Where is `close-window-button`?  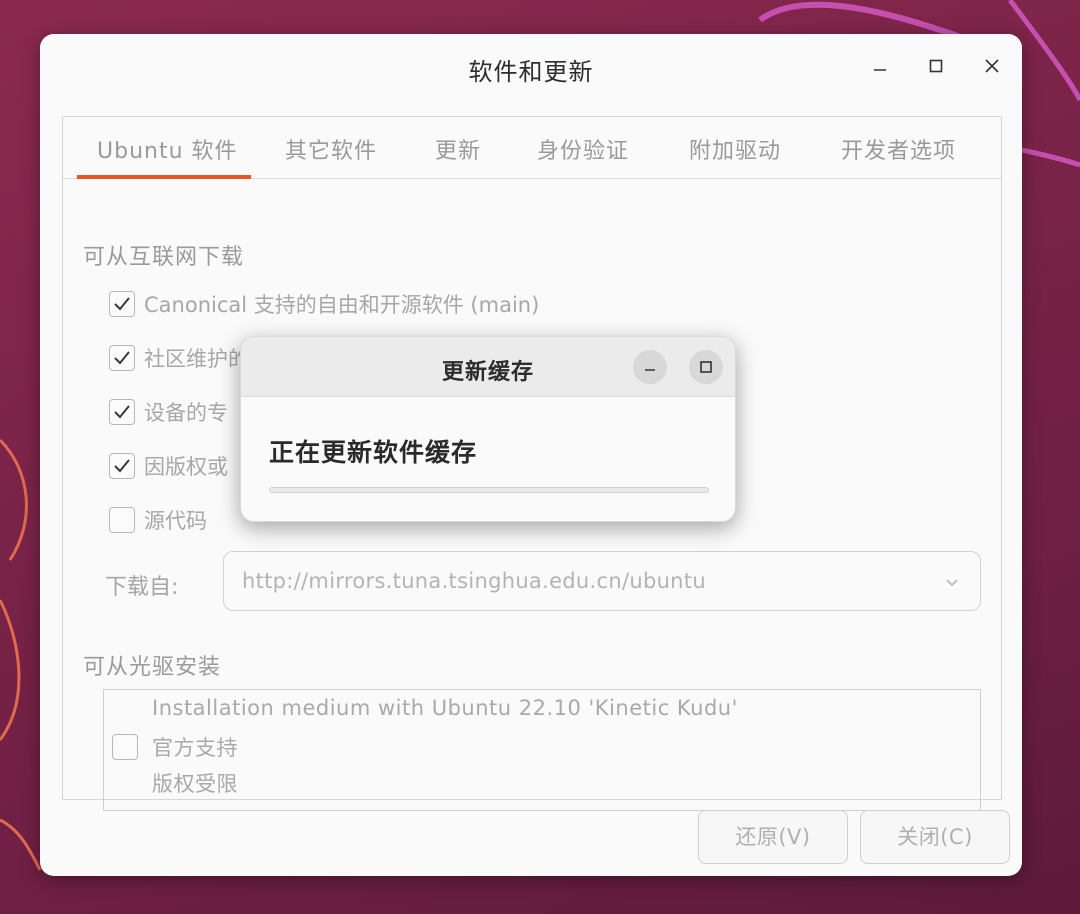 close-window-button is located at coordinates (992, 66).